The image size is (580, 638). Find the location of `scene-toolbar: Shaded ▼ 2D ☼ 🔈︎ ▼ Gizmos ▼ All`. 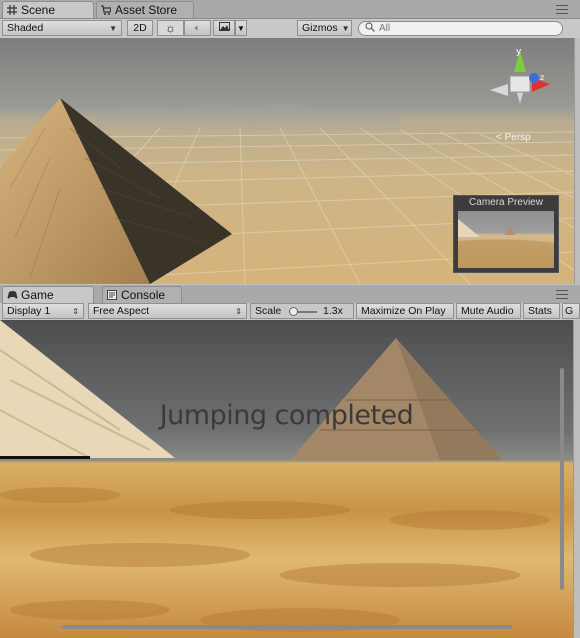

scene-toolbar: Shaded ▼ 2D ☼ 🔈︎ ▼ Gizmos ▼ All is located at coordinates (290, 29).